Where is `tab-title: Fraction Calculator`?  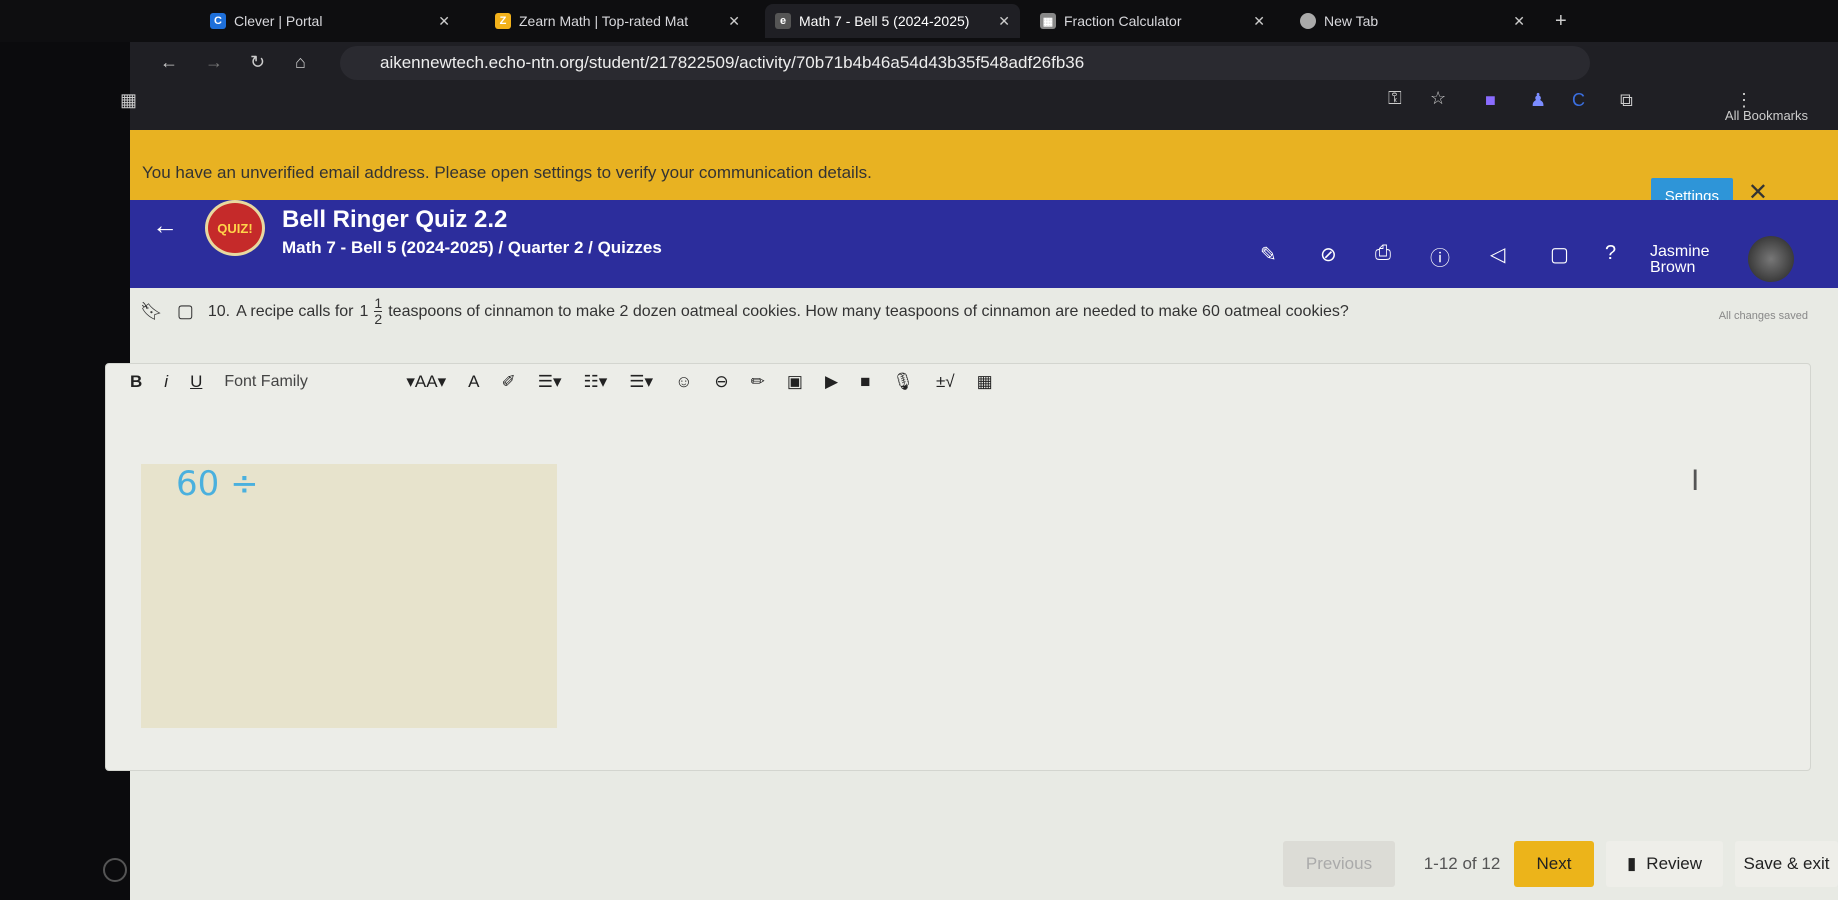 tab-title: Fraction Calculator is located at coordinates (1123, 21).